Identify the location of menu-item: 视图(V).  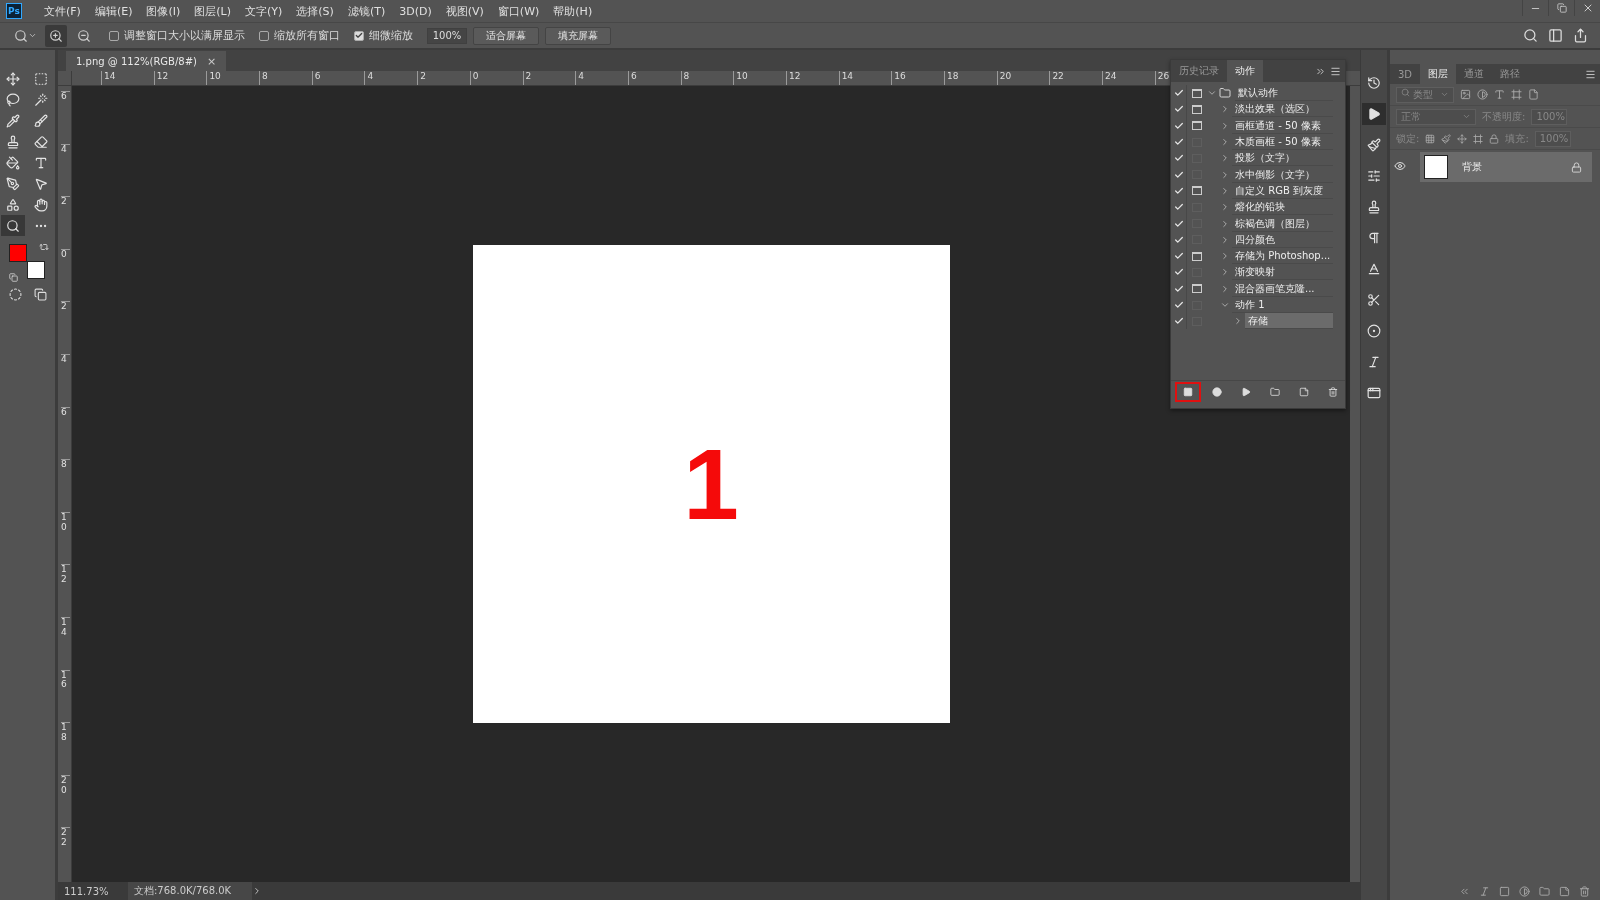
(464, 11).